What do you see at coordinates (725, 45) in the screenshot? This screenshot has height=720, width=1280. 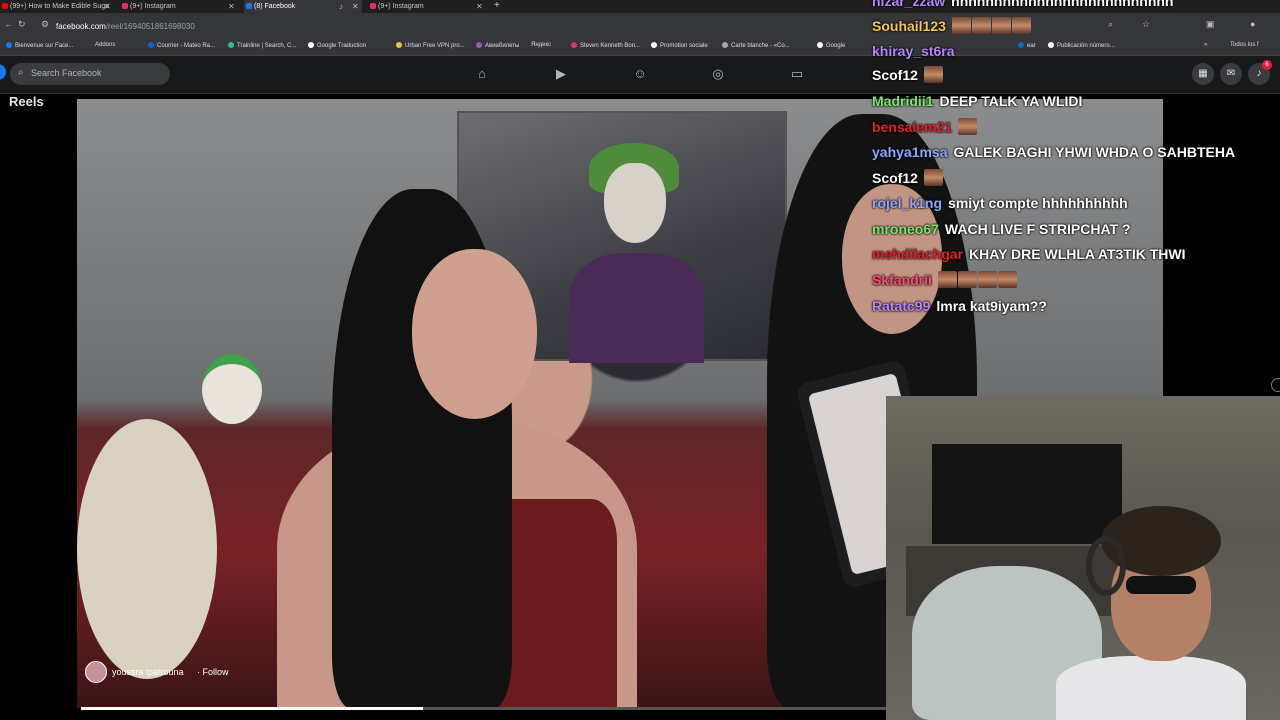 I see `page-favicon-icon` at bounding box center [725, 45].